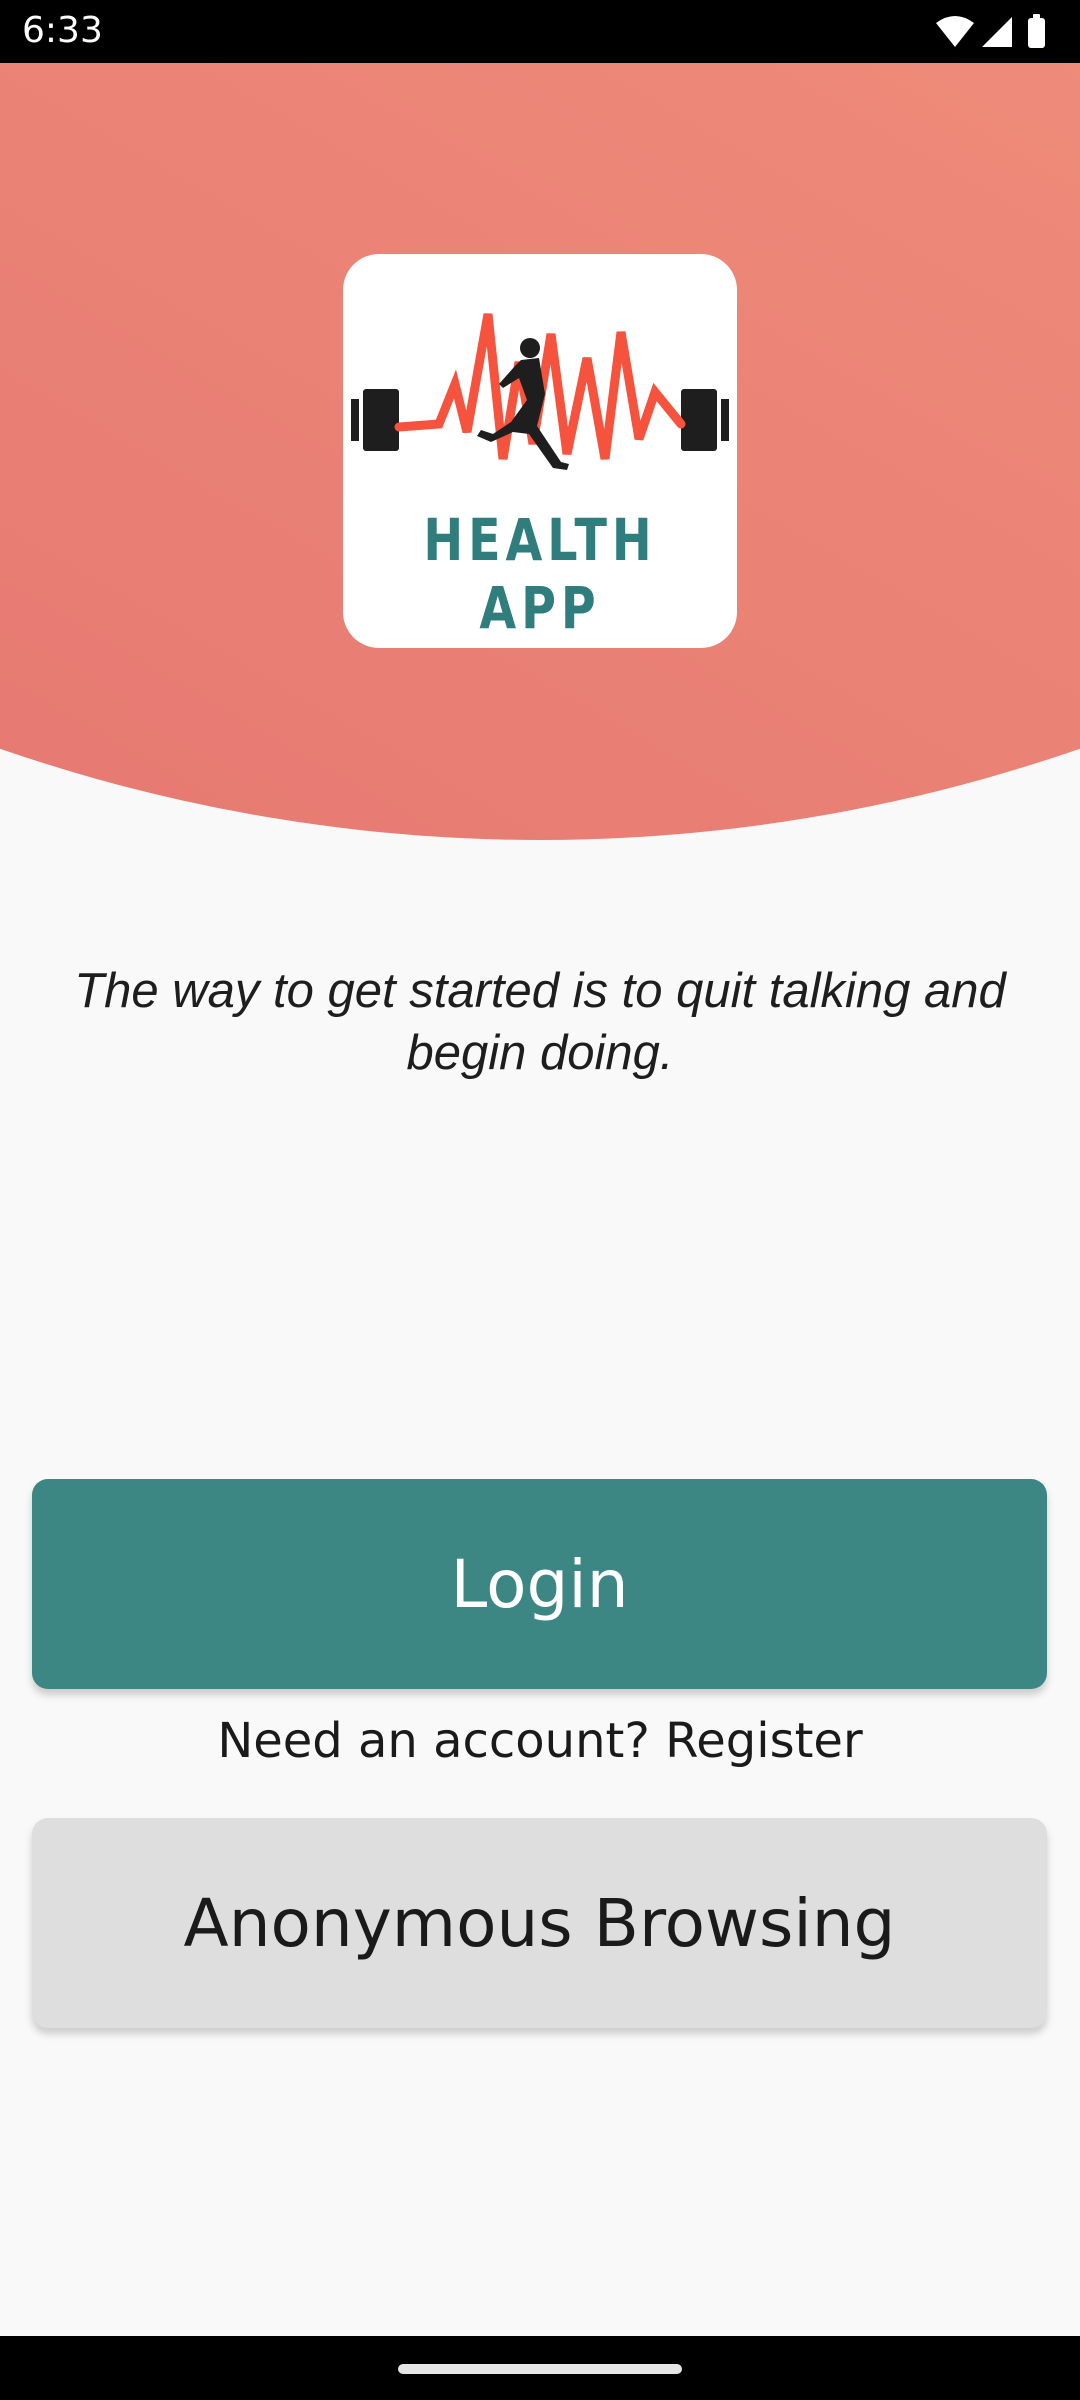 The width and height of the screenshot is (1080, 2400). Describe the element at coordinates (539, 1584) in the screenshot. I see `login-button: Login` at that location.